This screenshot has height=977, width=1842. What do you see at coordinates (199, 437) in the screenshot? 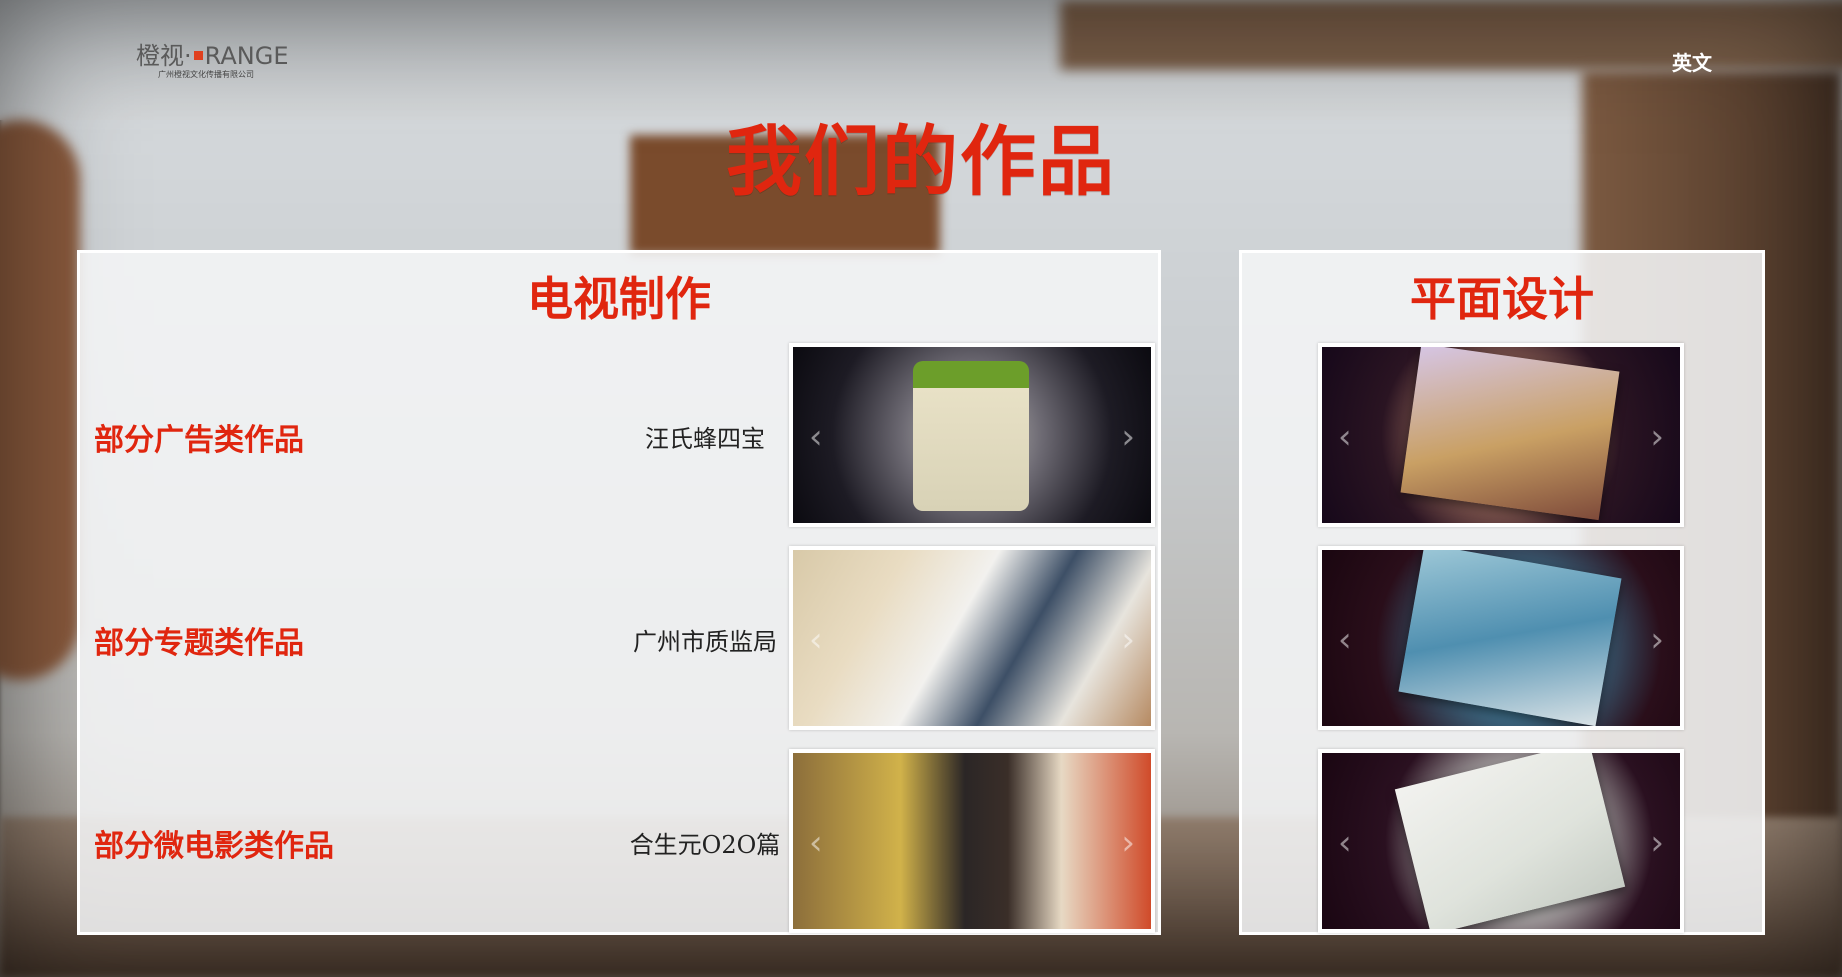
I see `category-link-ads: 部分广告类作品` at bounding box center [199, 437].